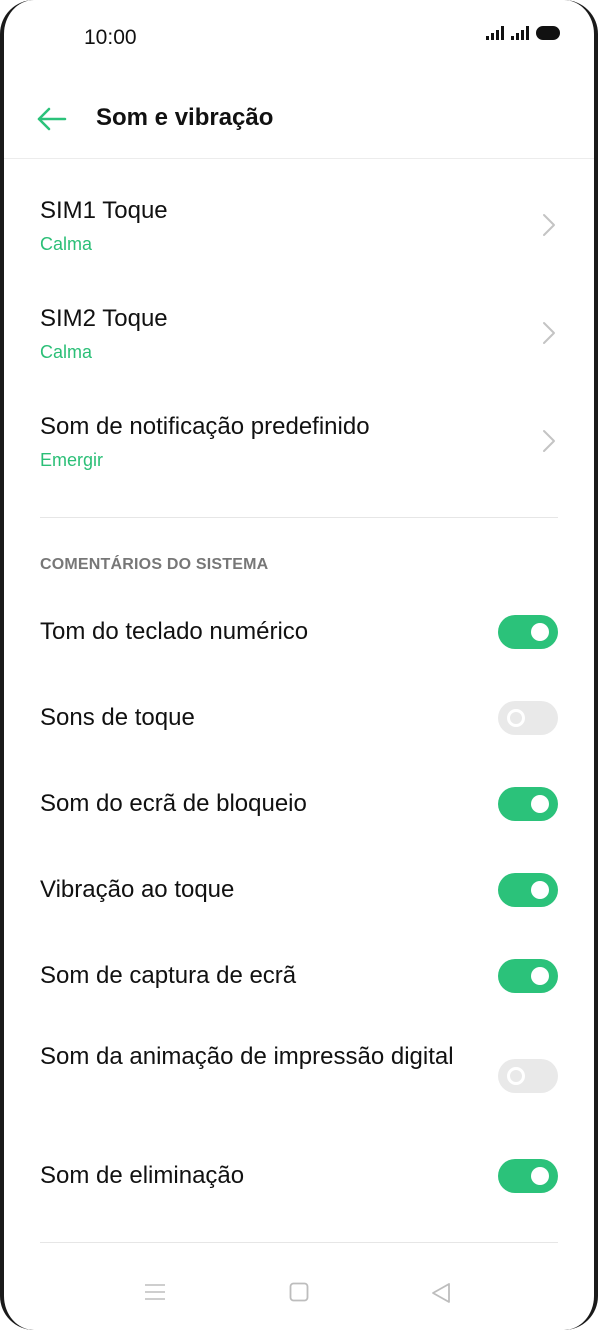  What do you see at coordinates (299, 447) in the screenshot?
I see `notification-sound-row: Som de notificação predefinido Emergir` at bounding box center [299, 447].